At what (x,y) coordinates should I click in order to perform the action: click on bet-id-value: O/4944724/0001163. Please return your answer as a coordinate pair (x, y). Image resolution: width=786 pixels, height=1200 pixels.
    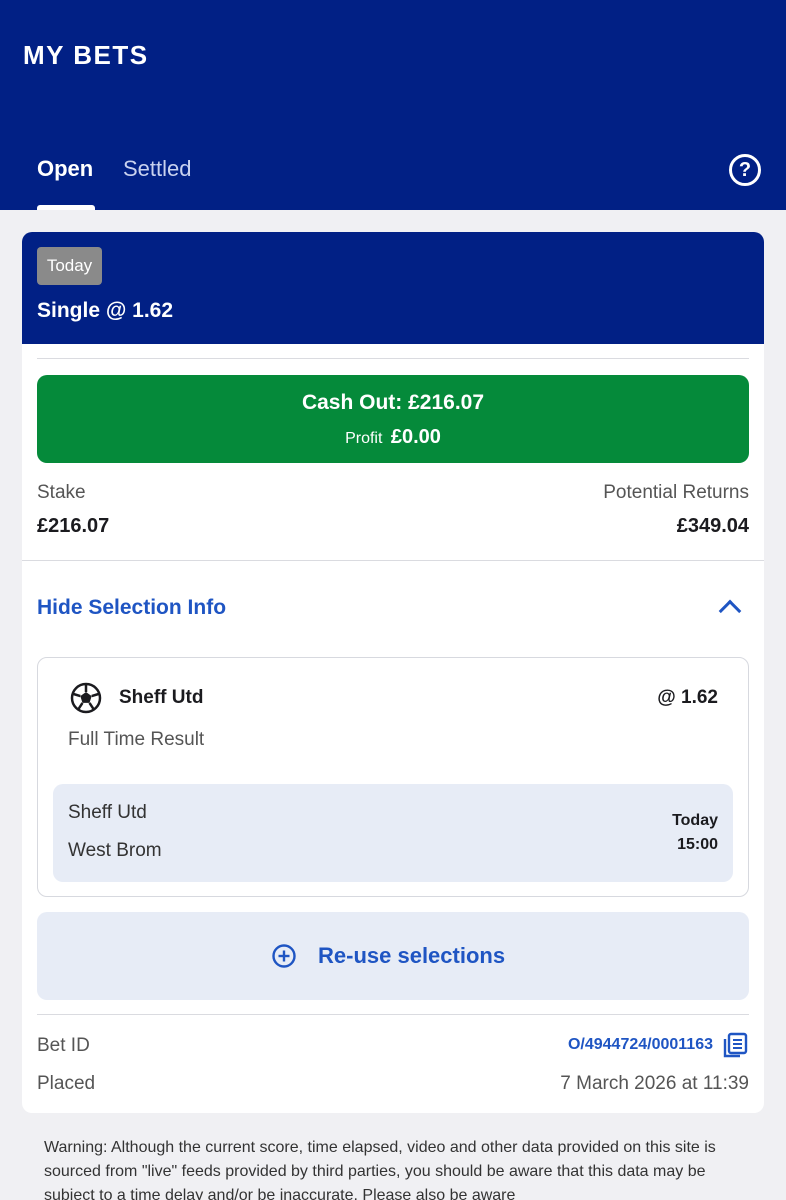
    Looking at the image, I should click on (640, 1044).